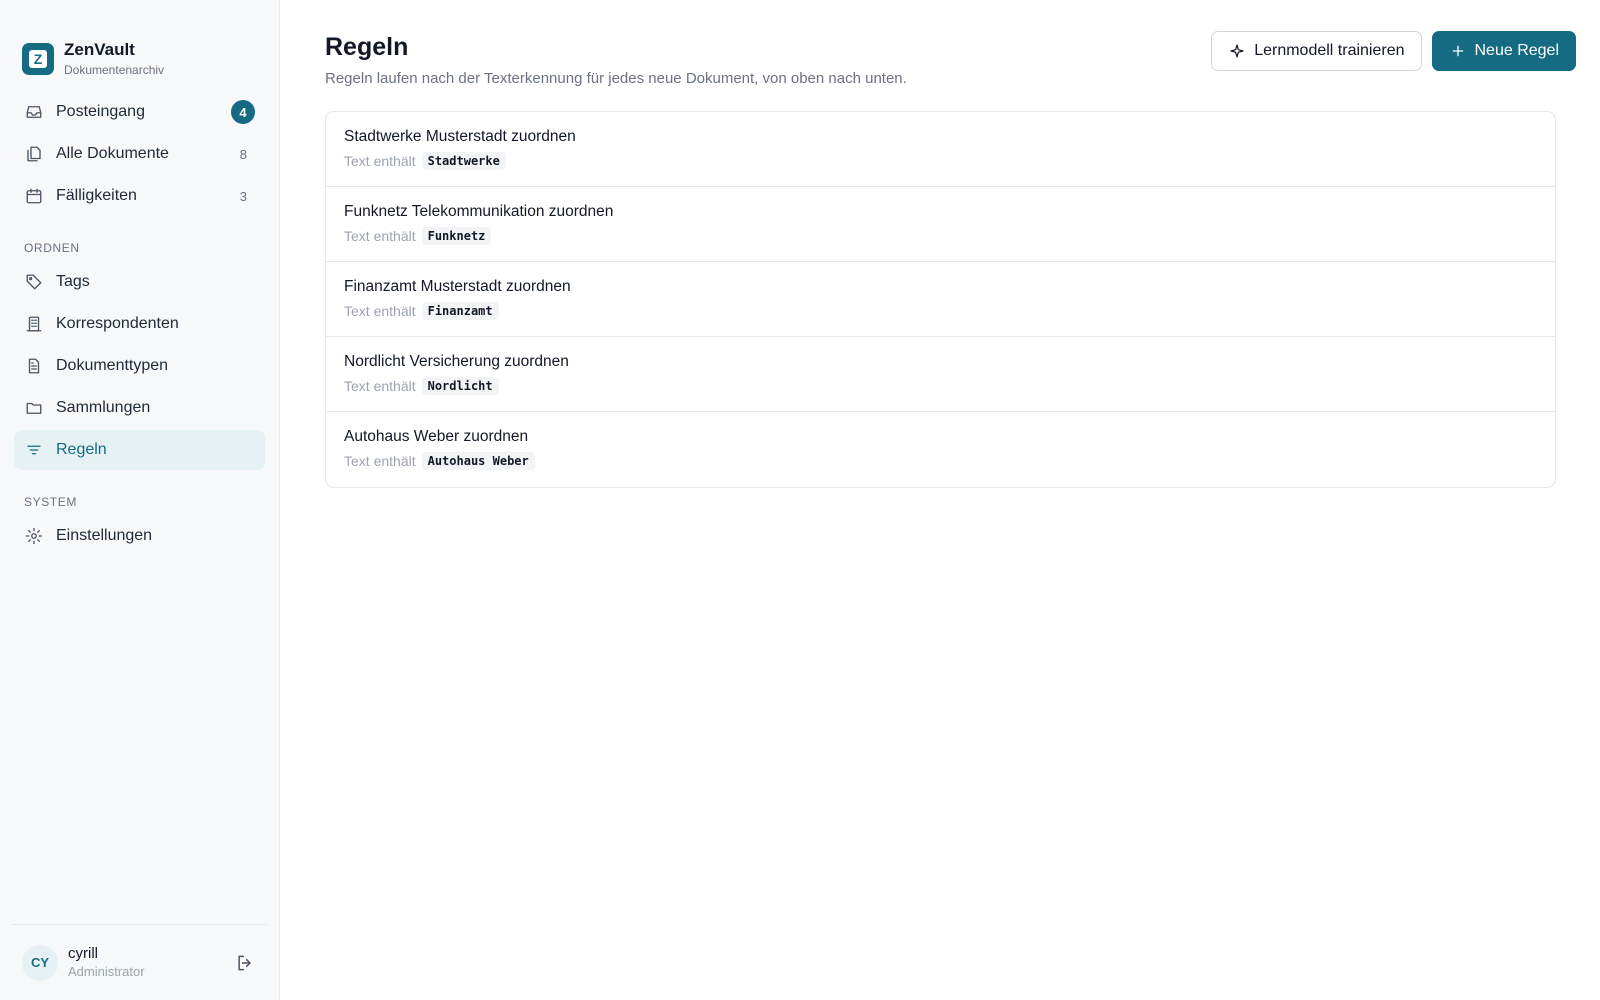  What do you see at coordinates (73, 281) in the screenshot?
I see `sidebar-item-label: Tags` at bounding box center [73, 281].